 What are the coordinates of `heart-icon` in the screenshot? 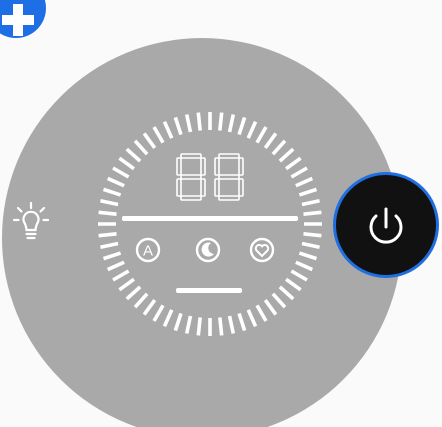 It's located at (262, 250).